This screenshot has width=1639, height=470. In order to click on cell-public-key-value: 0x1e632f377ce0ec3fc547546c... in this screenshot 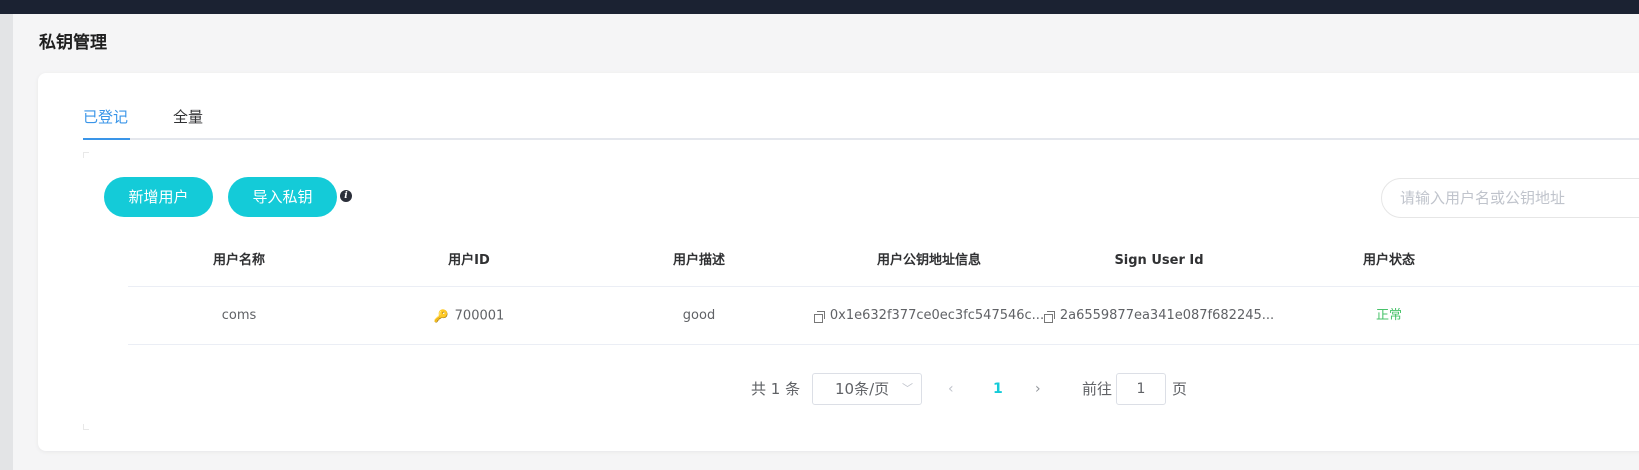, I will do `click(937, 315)`.